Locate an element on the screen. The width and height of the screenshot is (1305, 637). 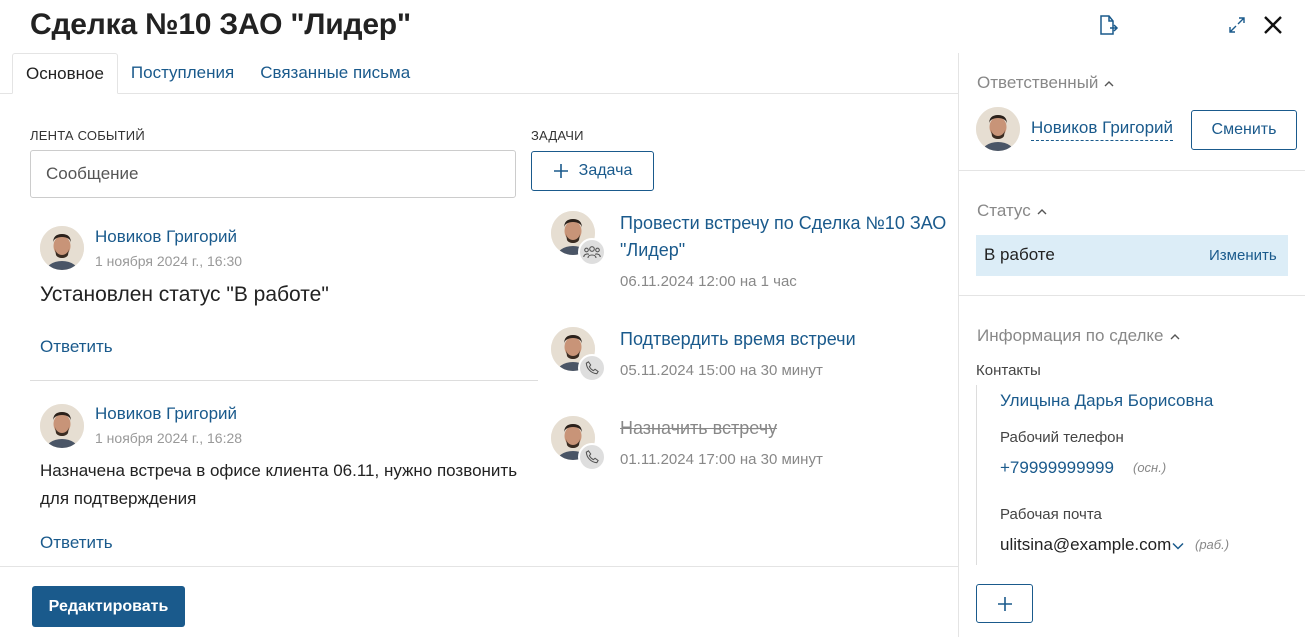
task-meta: 06.11.2024 12:00 на 1 час is located at coordinates (708, 281).